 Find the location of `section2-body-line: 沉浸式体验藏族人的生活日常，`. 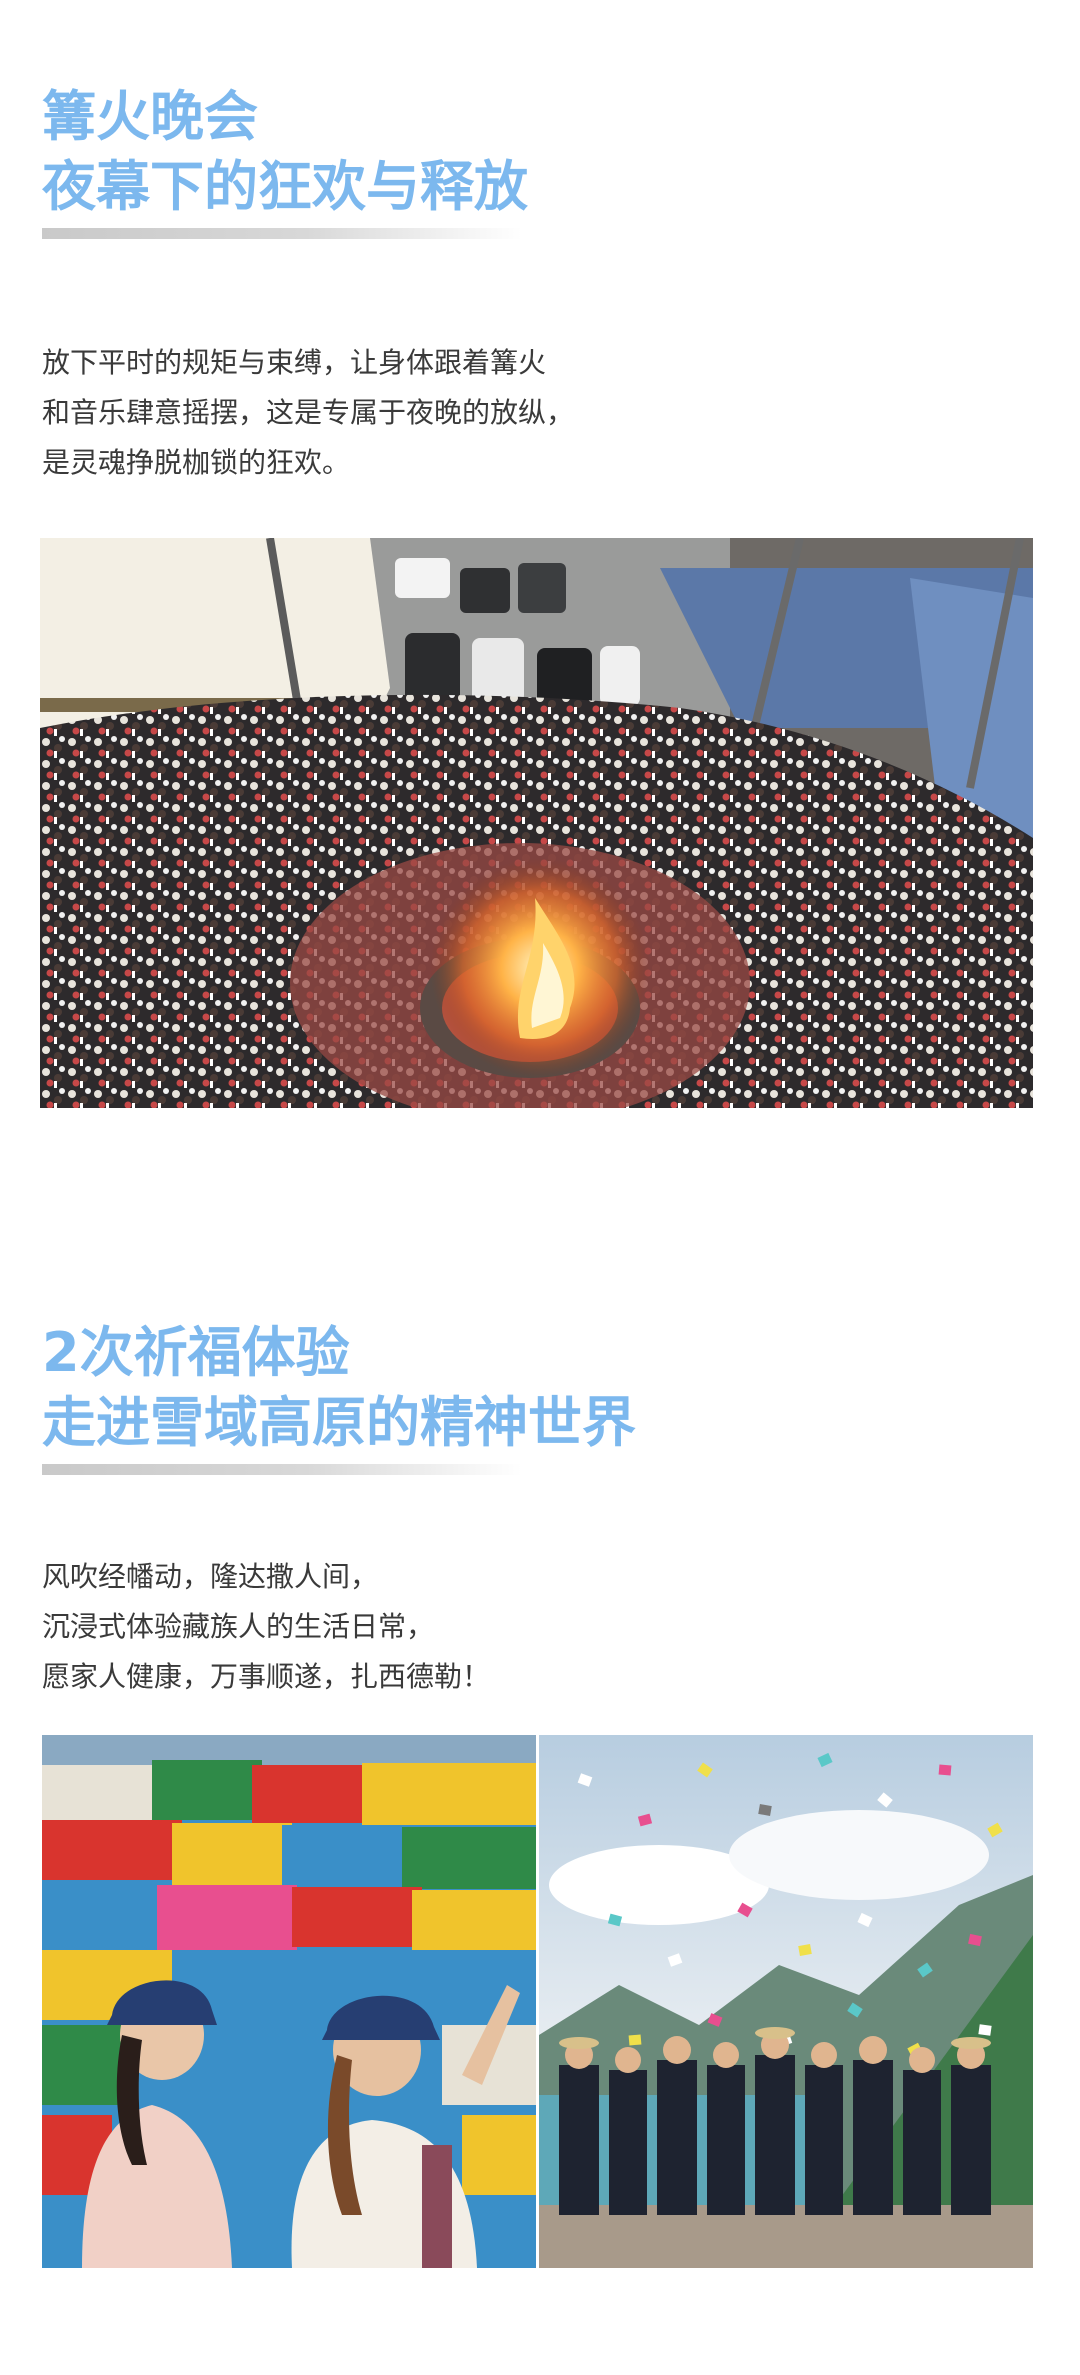

section2-body-line: 沉浸式体验藏族人的生活日常， is located at coordinates (238, 1626).